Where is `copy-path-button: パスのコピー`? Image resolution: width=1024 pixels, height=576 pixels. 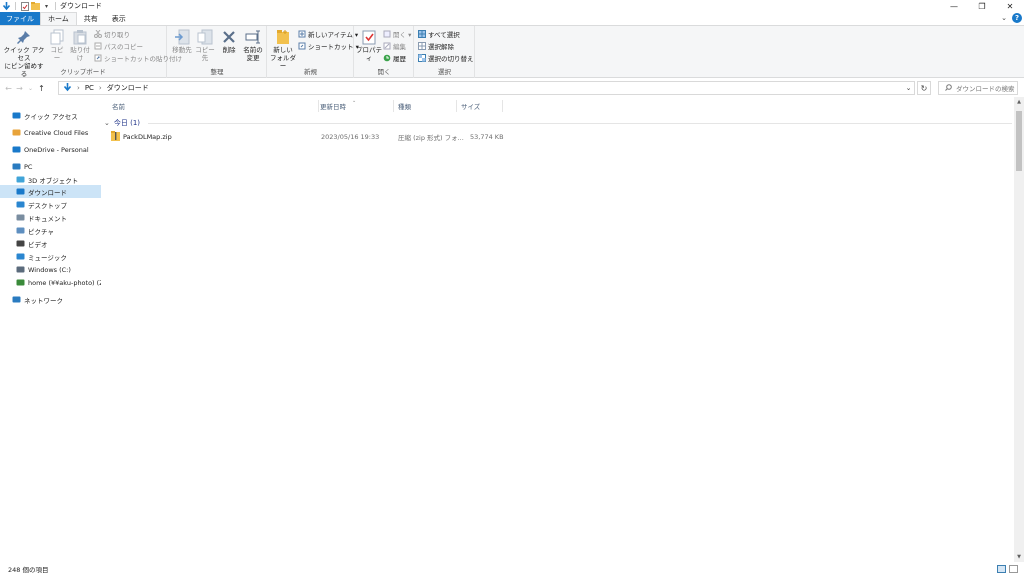 copy-path-button: パスのコピー is located at coordinates (118, 46).